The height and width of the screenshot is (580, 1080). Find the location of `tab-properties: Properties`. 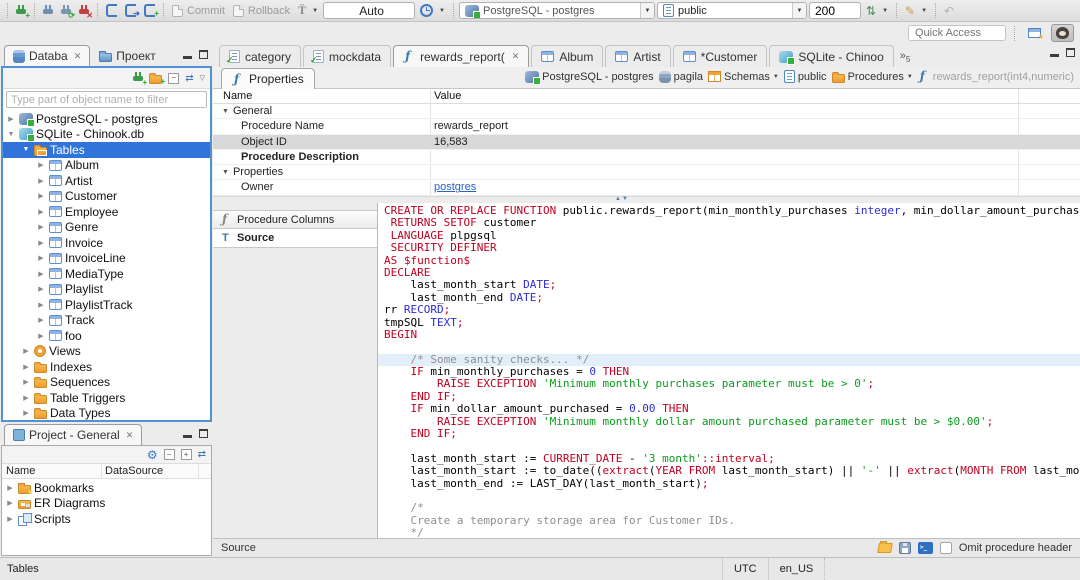

tab-properties: Properties is located at coordinates (268, 78).